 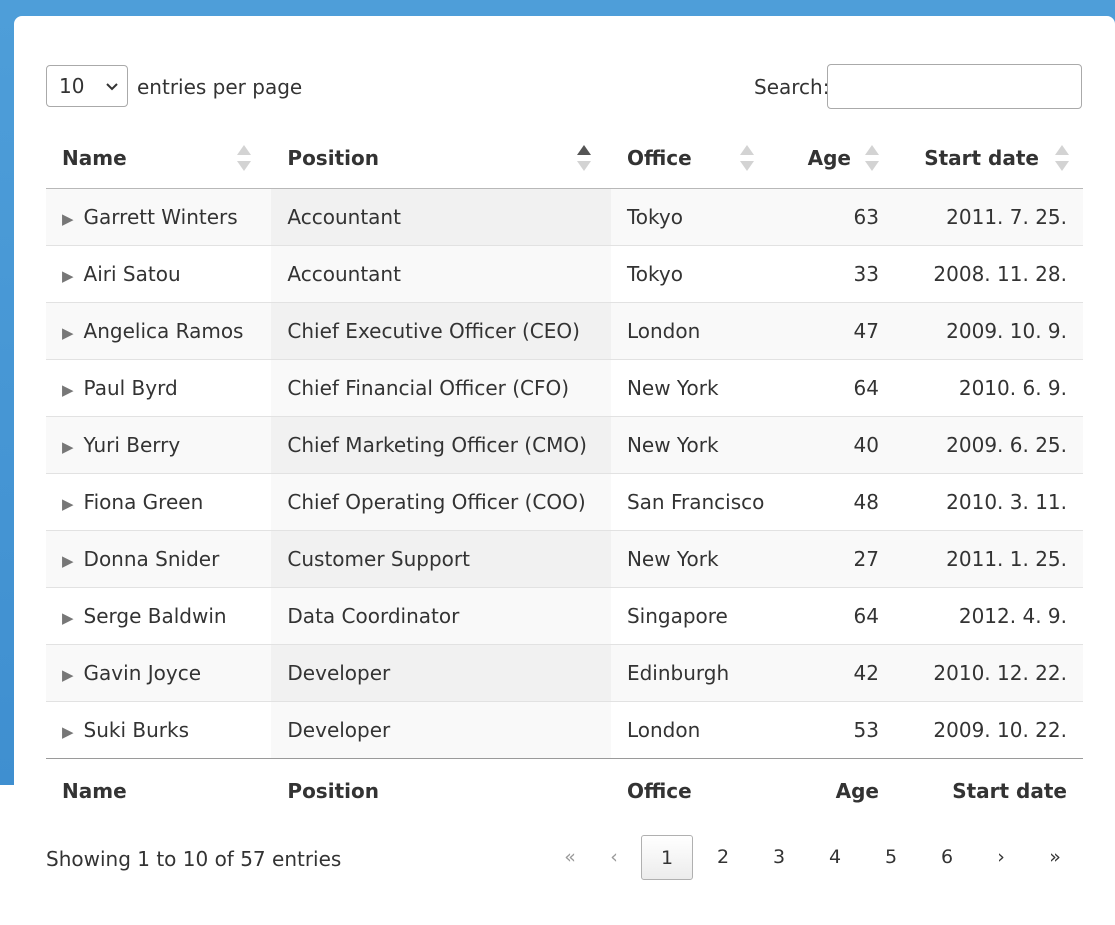 What do you see at coordinates (695, 501) in the screenshot?
I see `cell-office: San Francisco` at bounding box center [695, 501].